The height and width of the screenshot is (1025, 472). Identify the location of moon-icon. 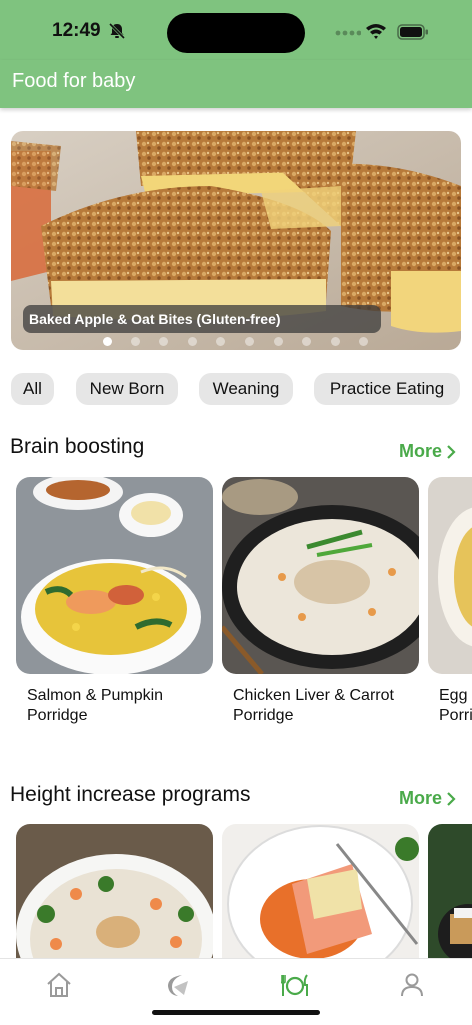
(178, 985).